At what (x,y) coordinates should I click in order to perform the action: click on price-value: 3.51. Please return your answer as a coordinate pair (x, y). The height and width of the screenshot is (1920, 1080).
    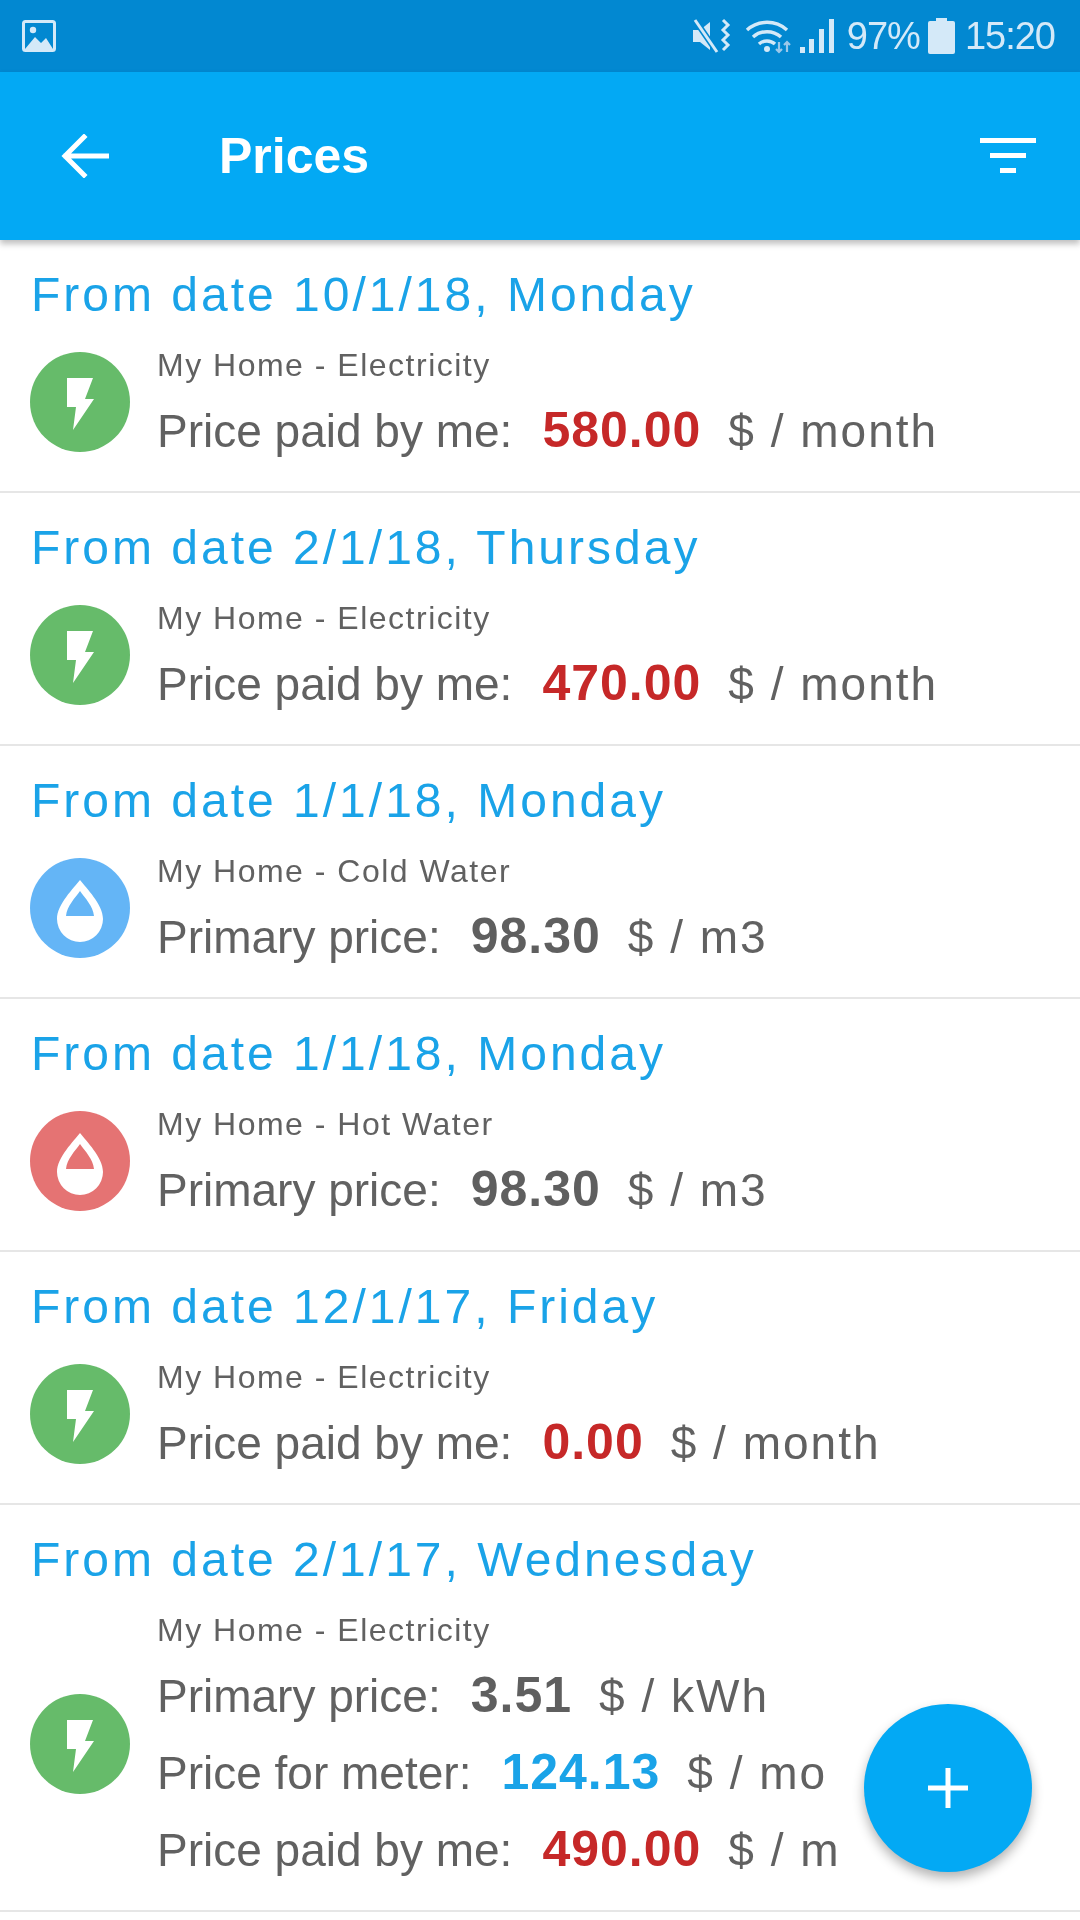
    Looking at the image, I should click on (521, 1695).